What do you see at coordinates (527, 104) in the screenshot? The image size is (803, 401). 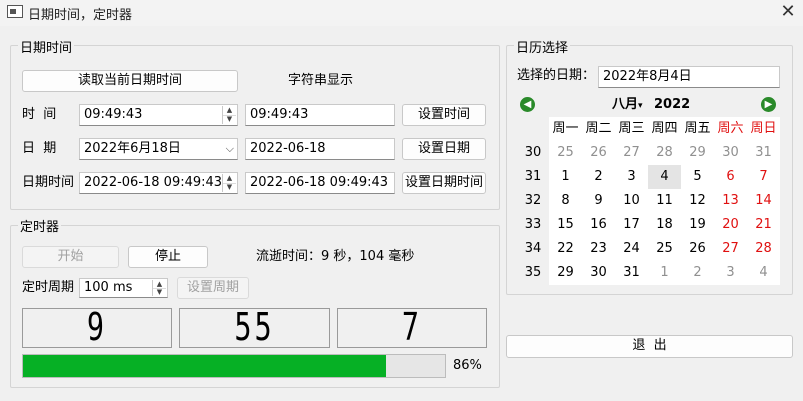 I see `prev-month-icon: ◀` at bounding box center [527, 104].